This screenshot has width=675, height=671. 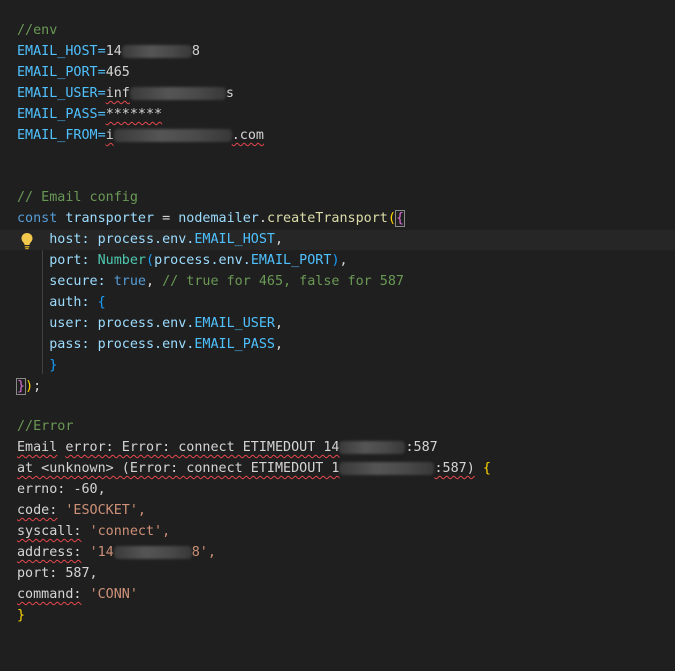 What do you see at coordinates (421, 447) in the screenshot?
I see `error-port-1: :587` at bounding box center [421, 447].